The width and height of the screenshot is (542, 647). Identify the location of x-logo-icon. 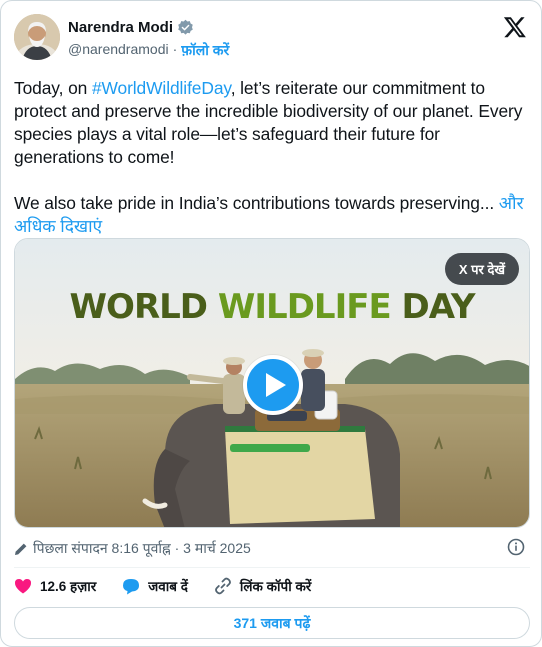
(515, 27).